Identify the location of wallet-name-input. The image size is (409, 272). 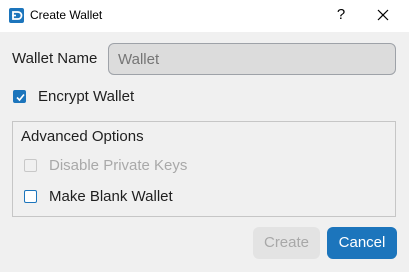
(252, 59).